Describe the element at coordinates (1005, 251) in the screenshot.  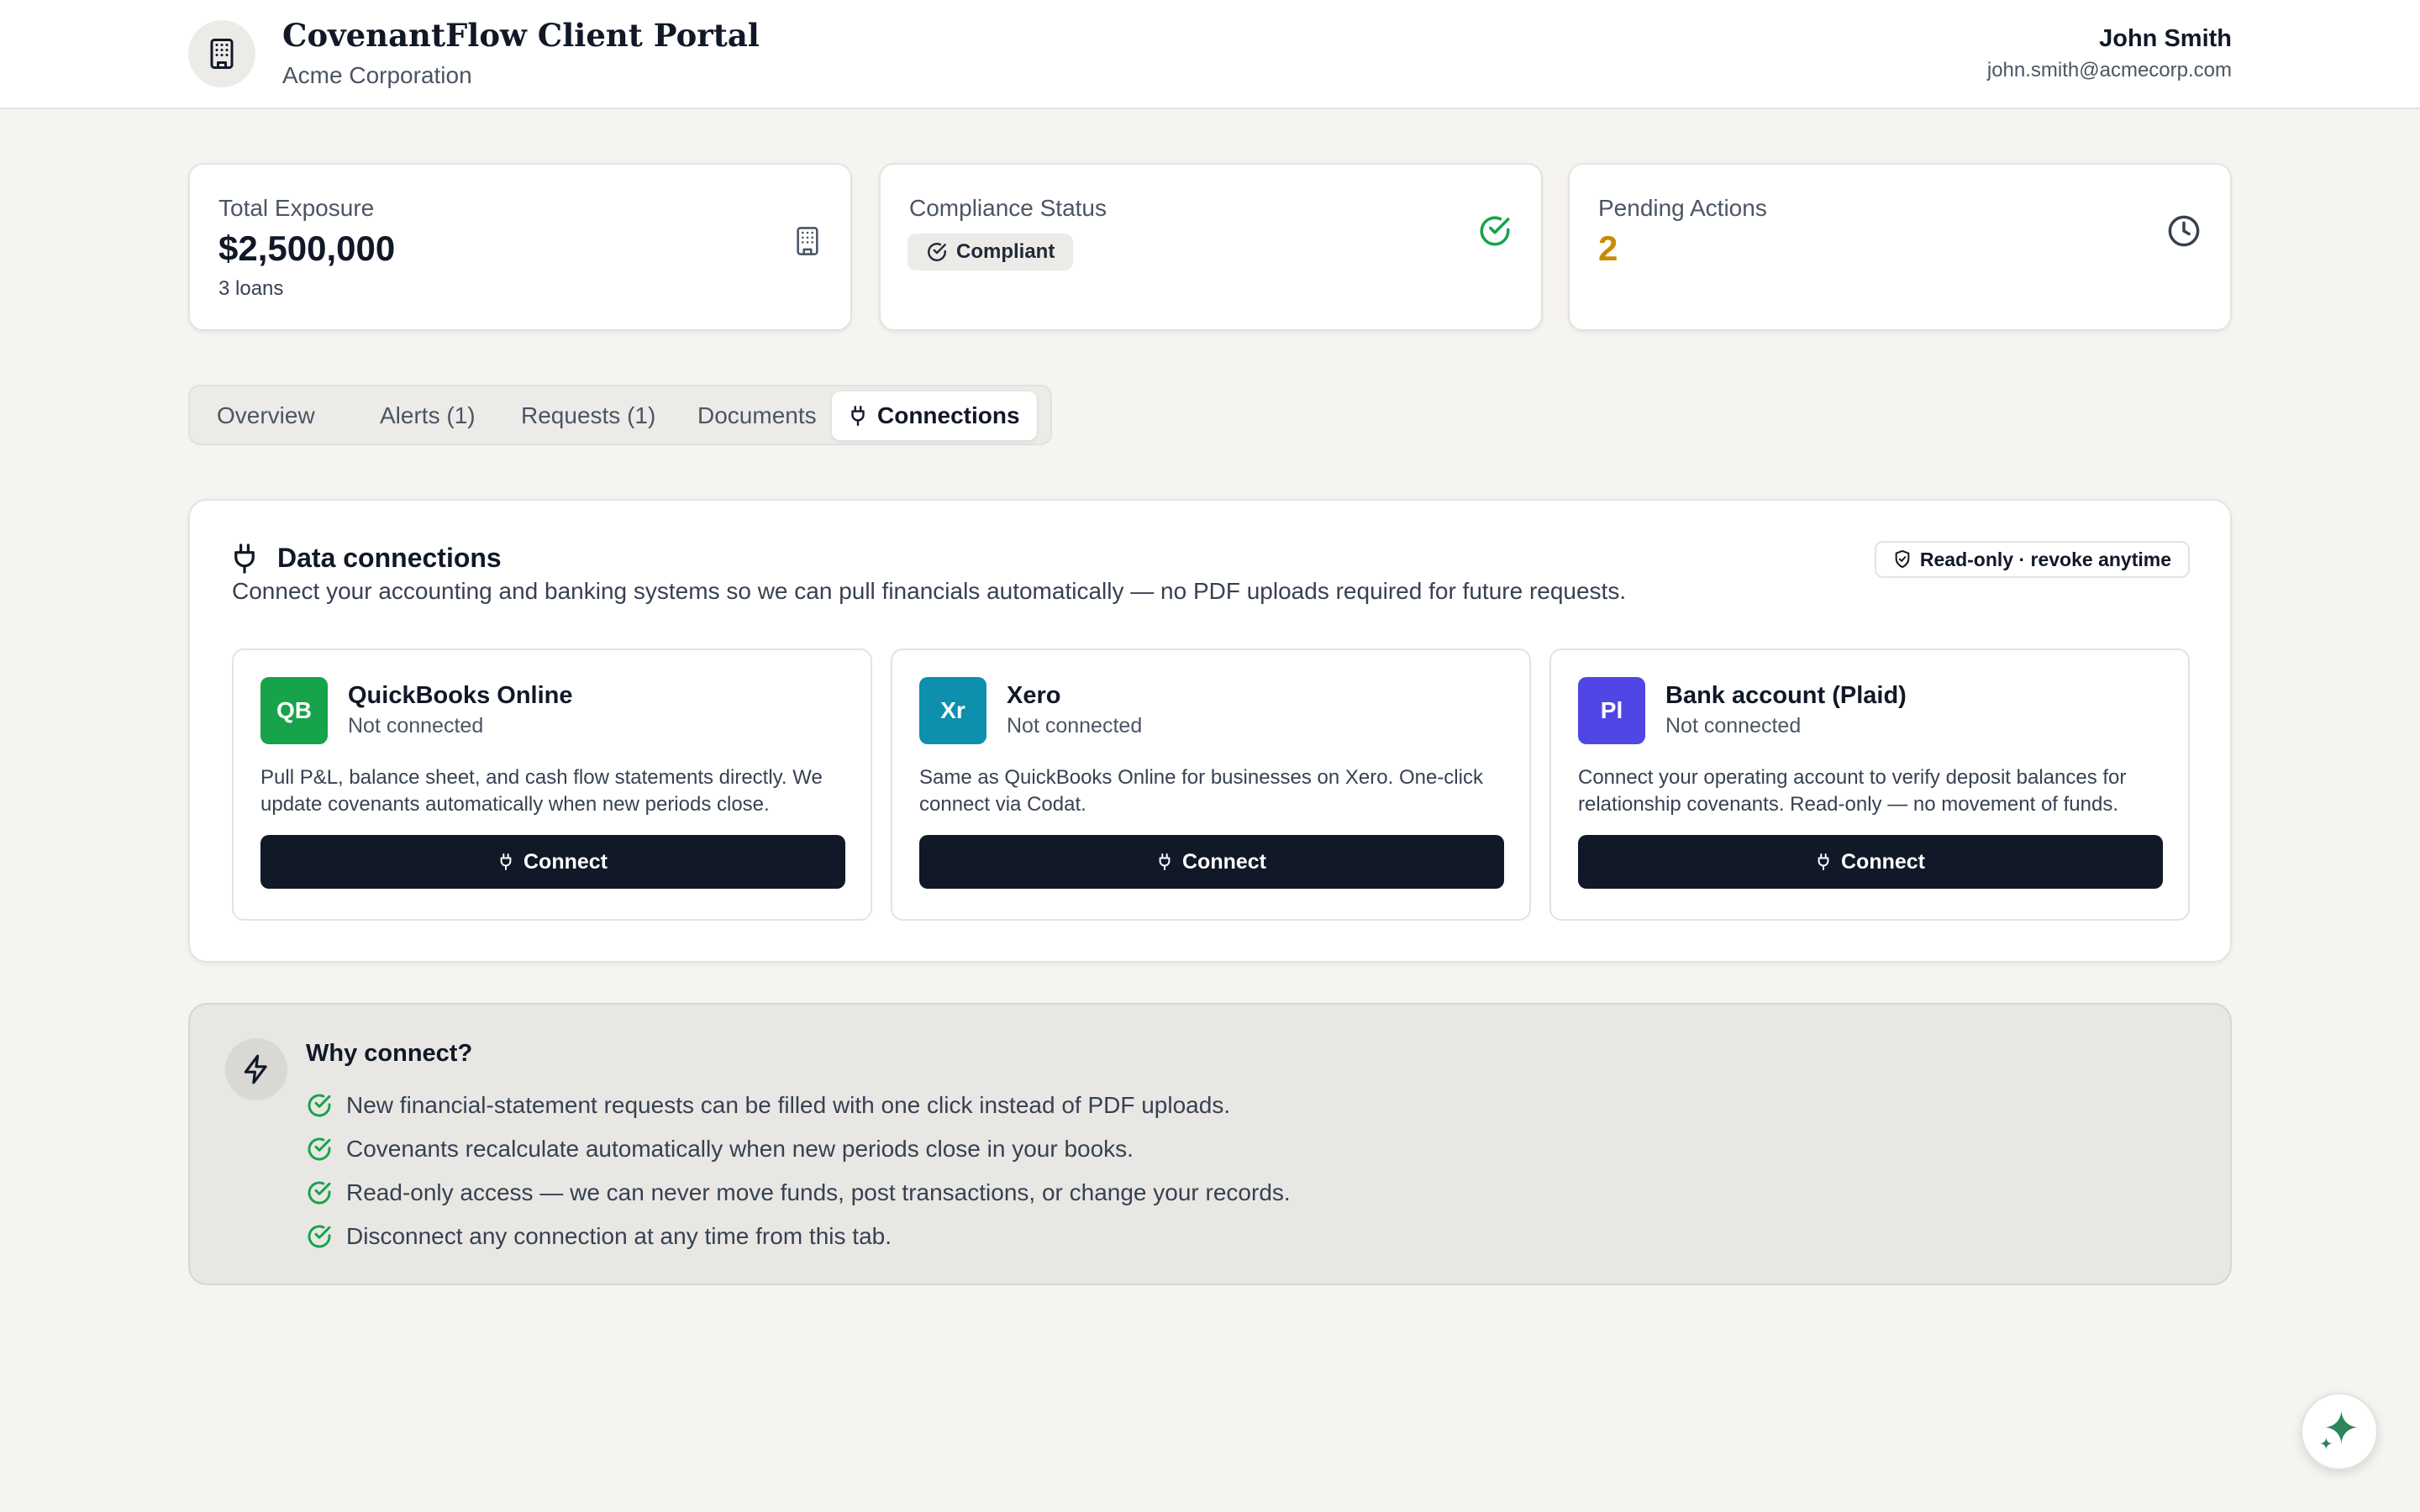
I see `compliant-badge-label: Compliant` at that location.